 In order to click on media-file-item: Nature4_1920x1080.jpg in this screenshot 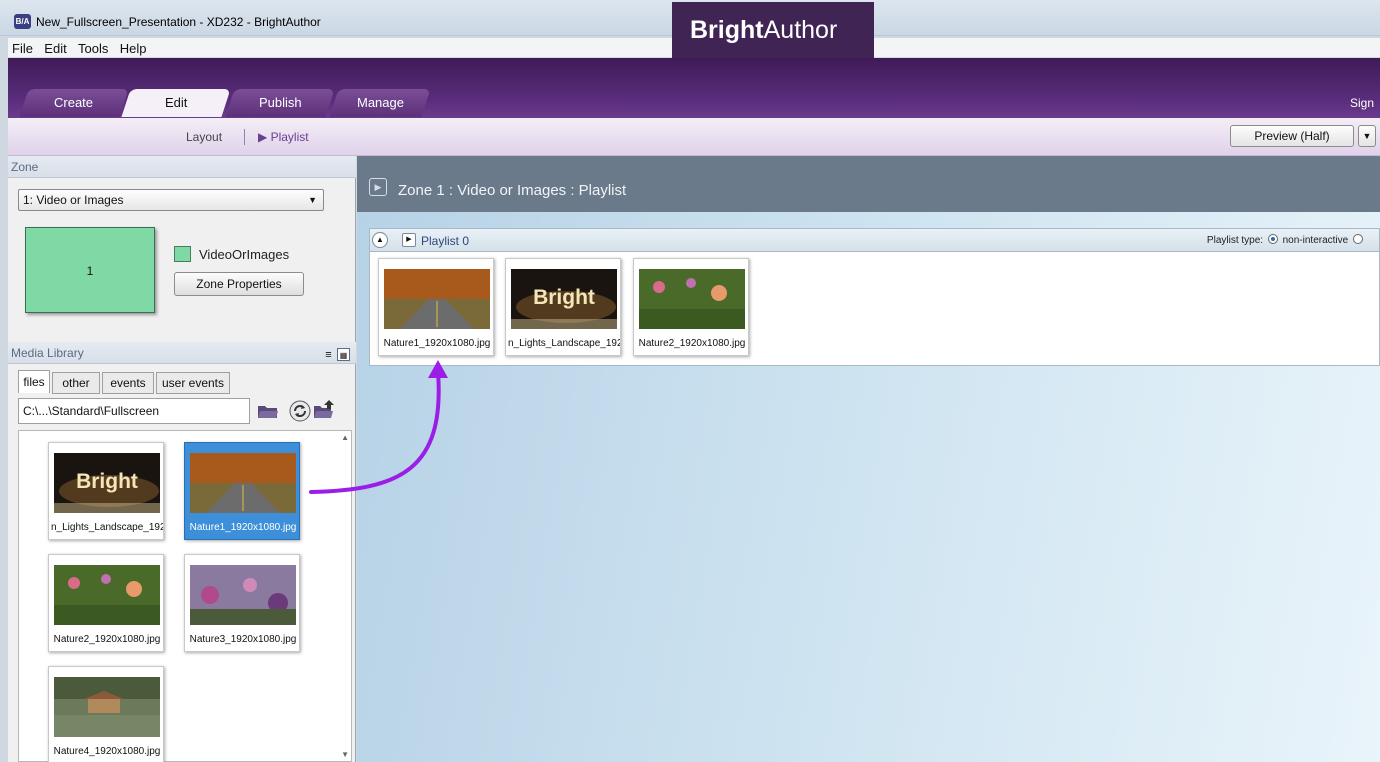, I will do `click(106, 714)`.